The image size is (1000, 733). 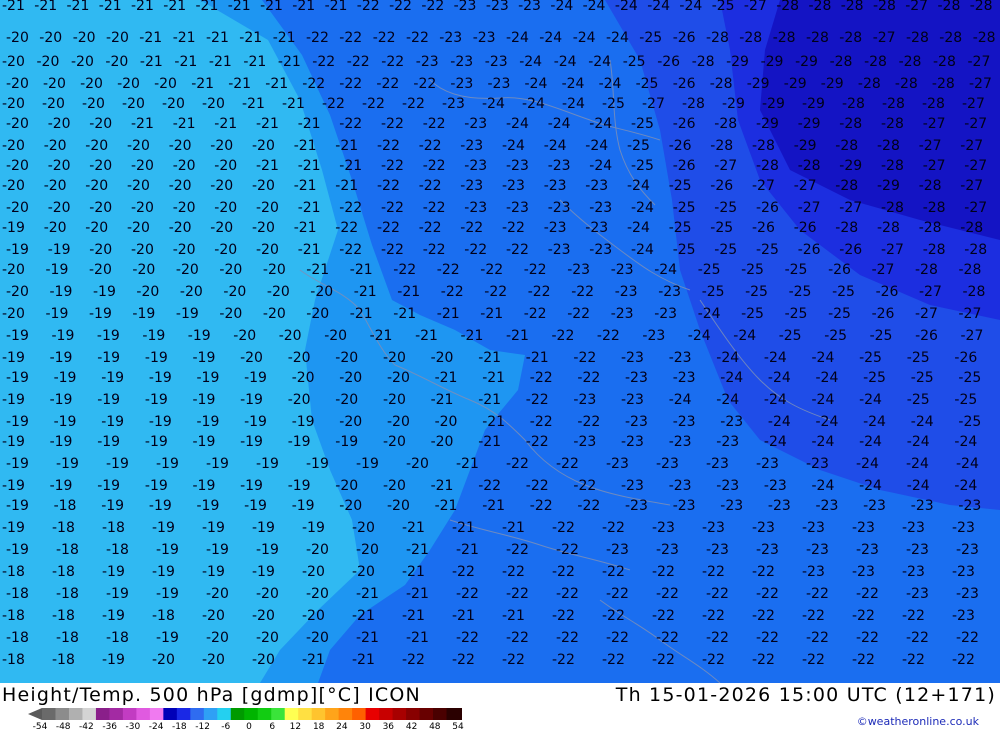 What do you see at coordinates (63, 727) in the screenshot?
I see `scale-tick-label: -48` at bounding box center [63, 727].